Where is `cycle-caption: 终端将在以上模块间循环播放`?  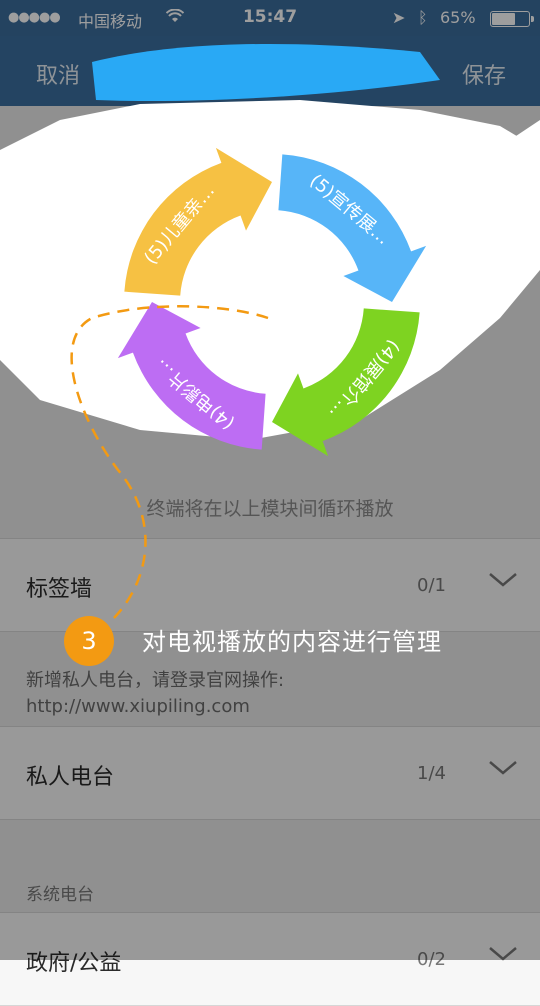
cycle-caption: 终端将在以上模块间循环播放 is located at coordinates (270, 509).